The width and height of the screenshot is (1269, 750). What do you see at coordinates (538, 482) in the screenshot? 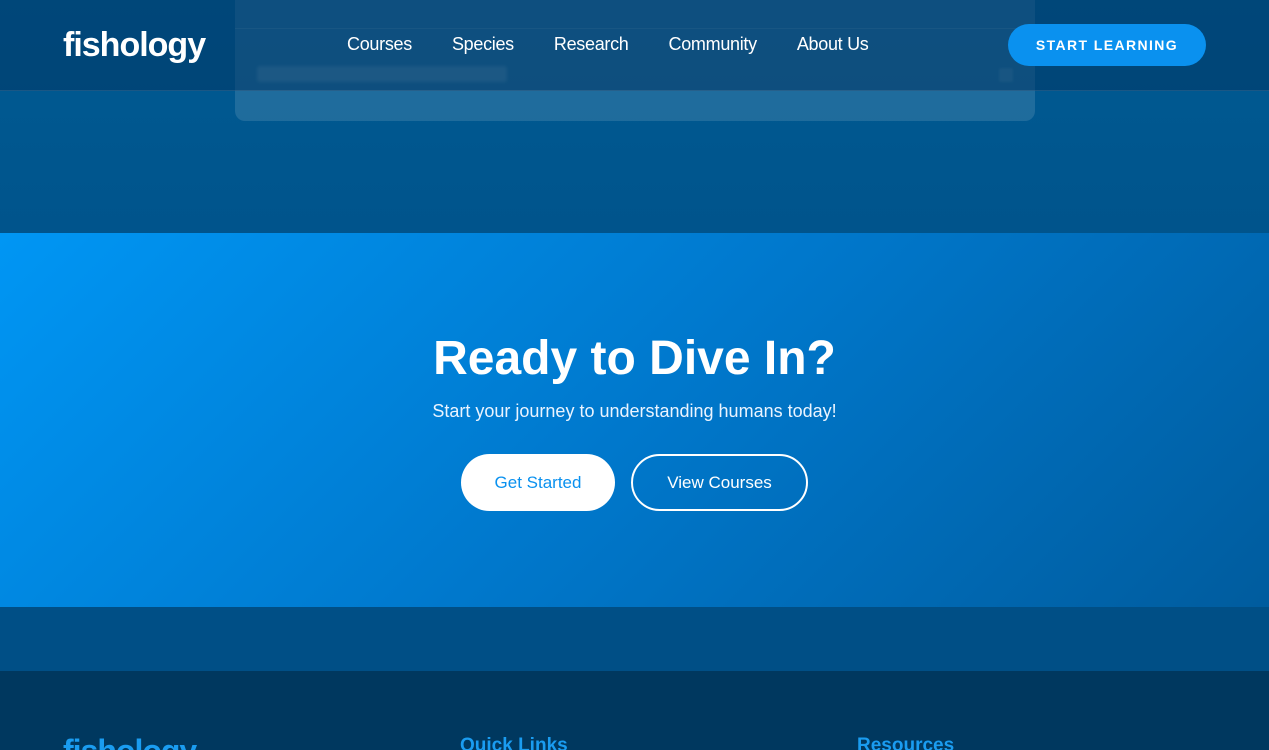
I see `get-started-button: Get Started` at bounding box center [538, 482].